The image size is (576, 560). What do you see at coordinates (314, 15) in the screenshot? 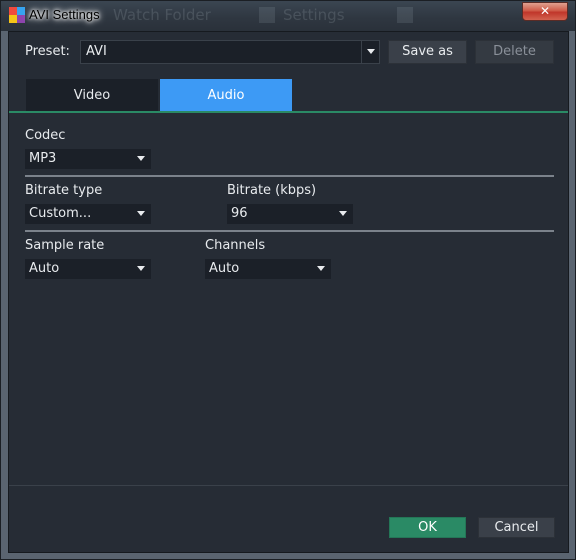
I see `background-ghost-text: Settings` at bounding box center [314, 15].